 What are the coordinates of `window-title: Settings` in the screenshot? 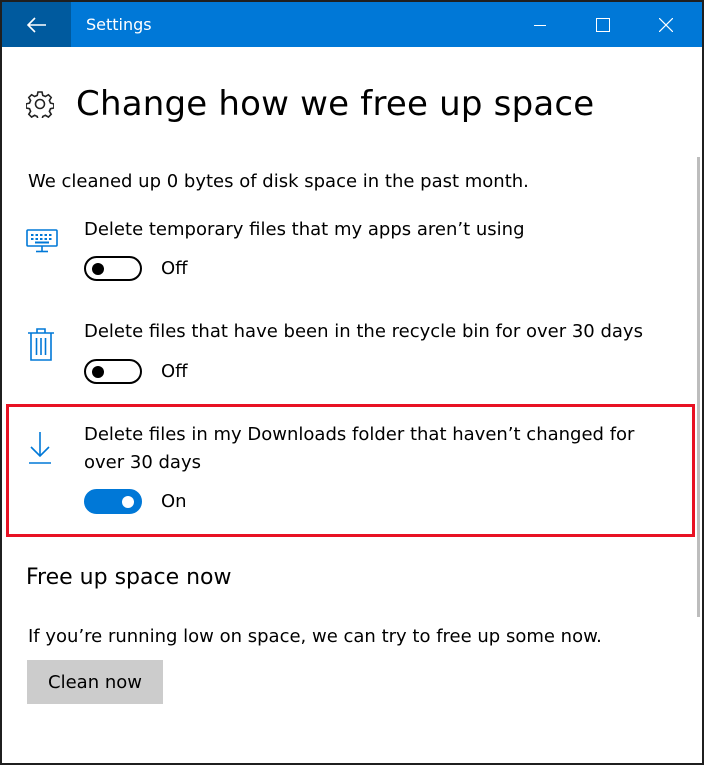 It's located at (119, 24).